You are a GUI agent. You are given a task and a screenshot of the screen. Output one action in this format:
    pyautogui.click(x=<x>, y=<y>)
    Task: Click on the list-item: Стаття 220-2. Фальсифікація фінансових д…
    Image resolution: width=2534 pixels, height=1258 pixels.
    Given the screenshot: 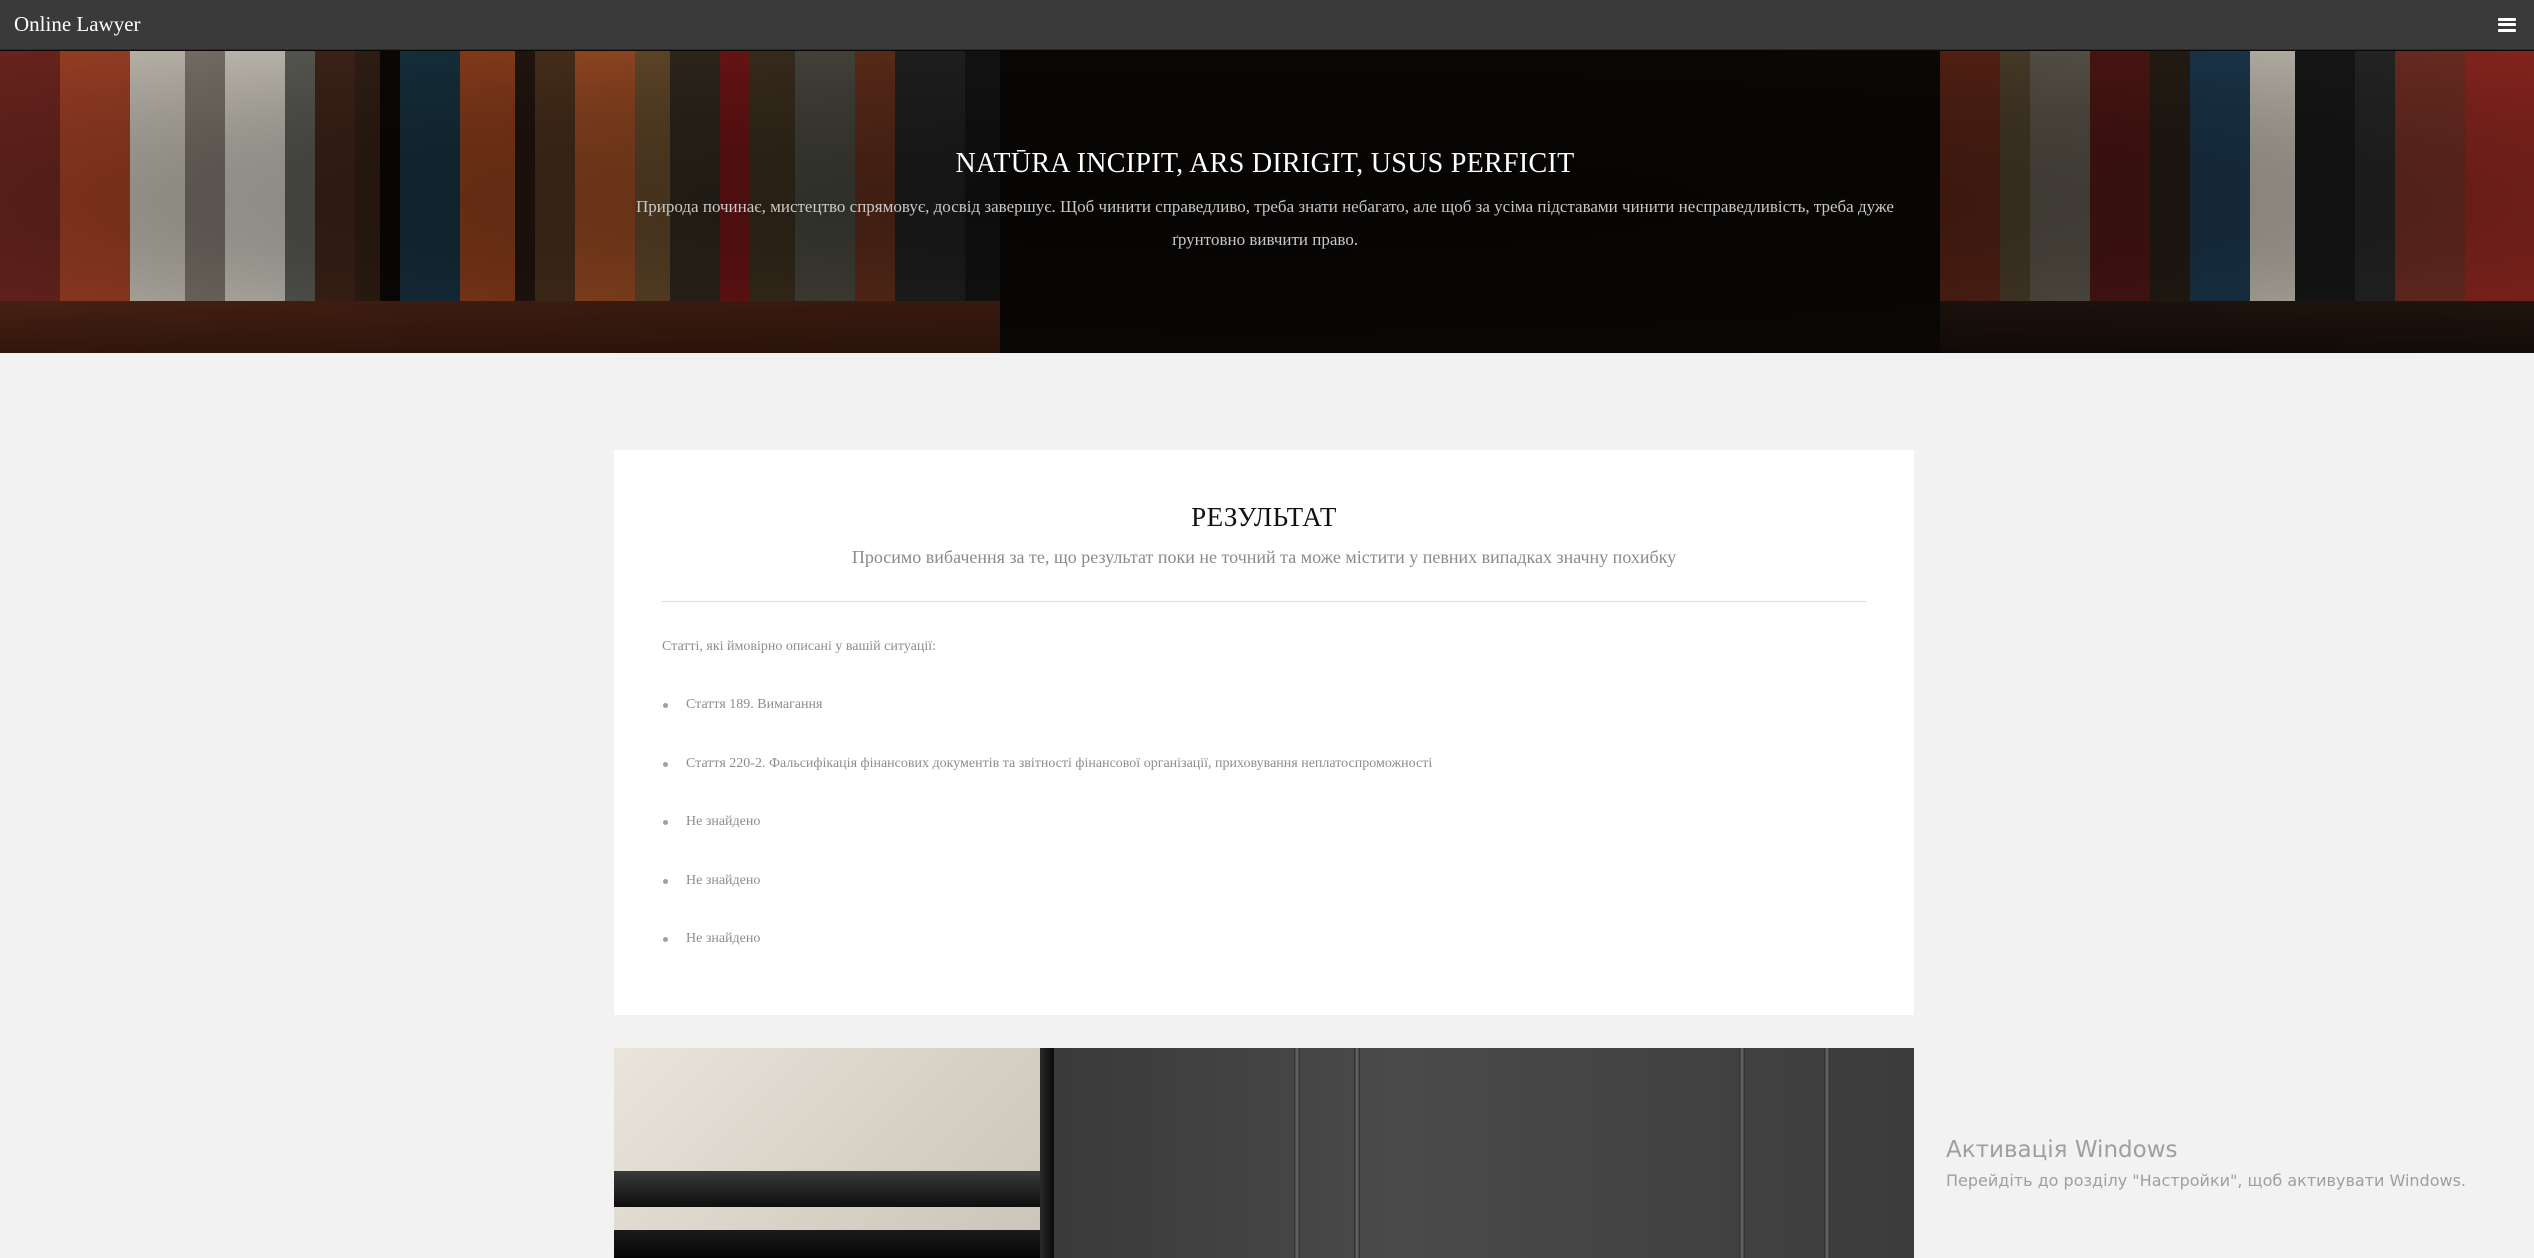 What is the action you would take?
    pyautogui.click(x=1264, y=785)
    